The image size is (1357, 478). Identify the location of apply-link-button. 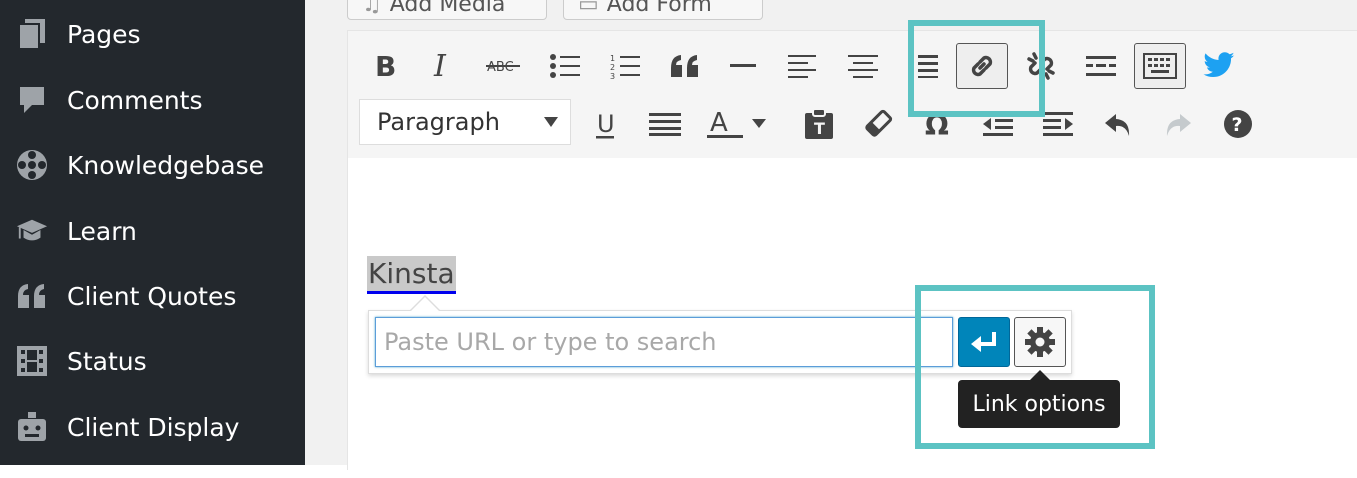
(984, 342).